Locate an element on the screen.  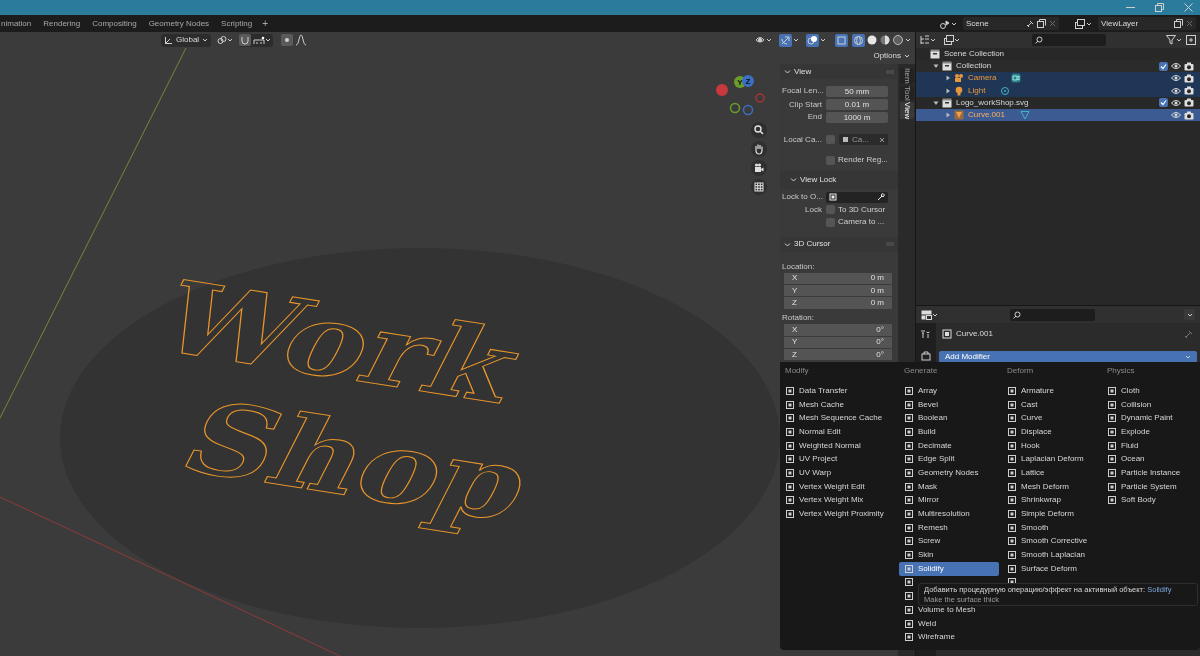
zoom-icon is located at coordinates (759, 130).